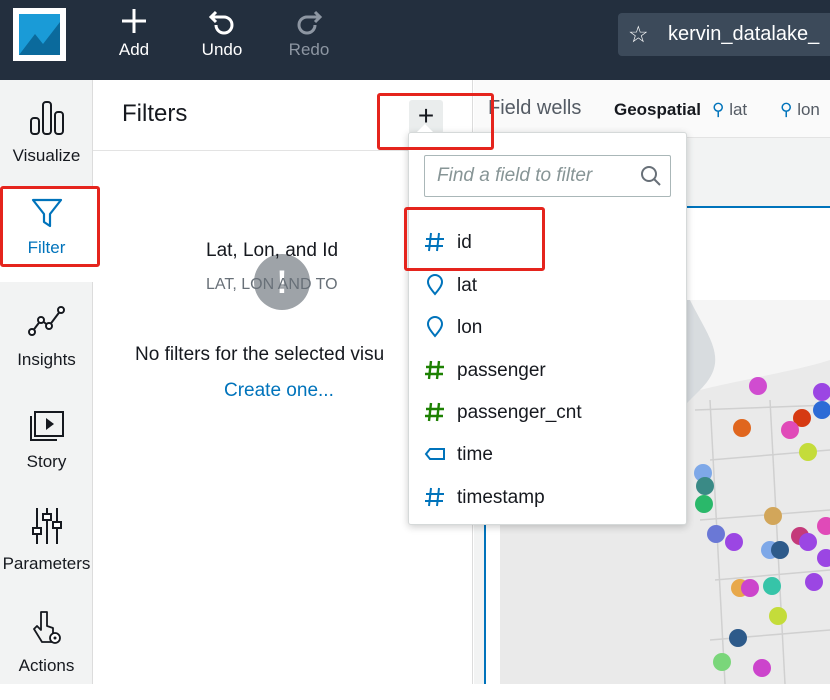 The height and width of the screenshot is (700, 830). Describe the element at coordinates (46, 665) in the screenshot. I see `nav-actions-label: Actions` at that location.